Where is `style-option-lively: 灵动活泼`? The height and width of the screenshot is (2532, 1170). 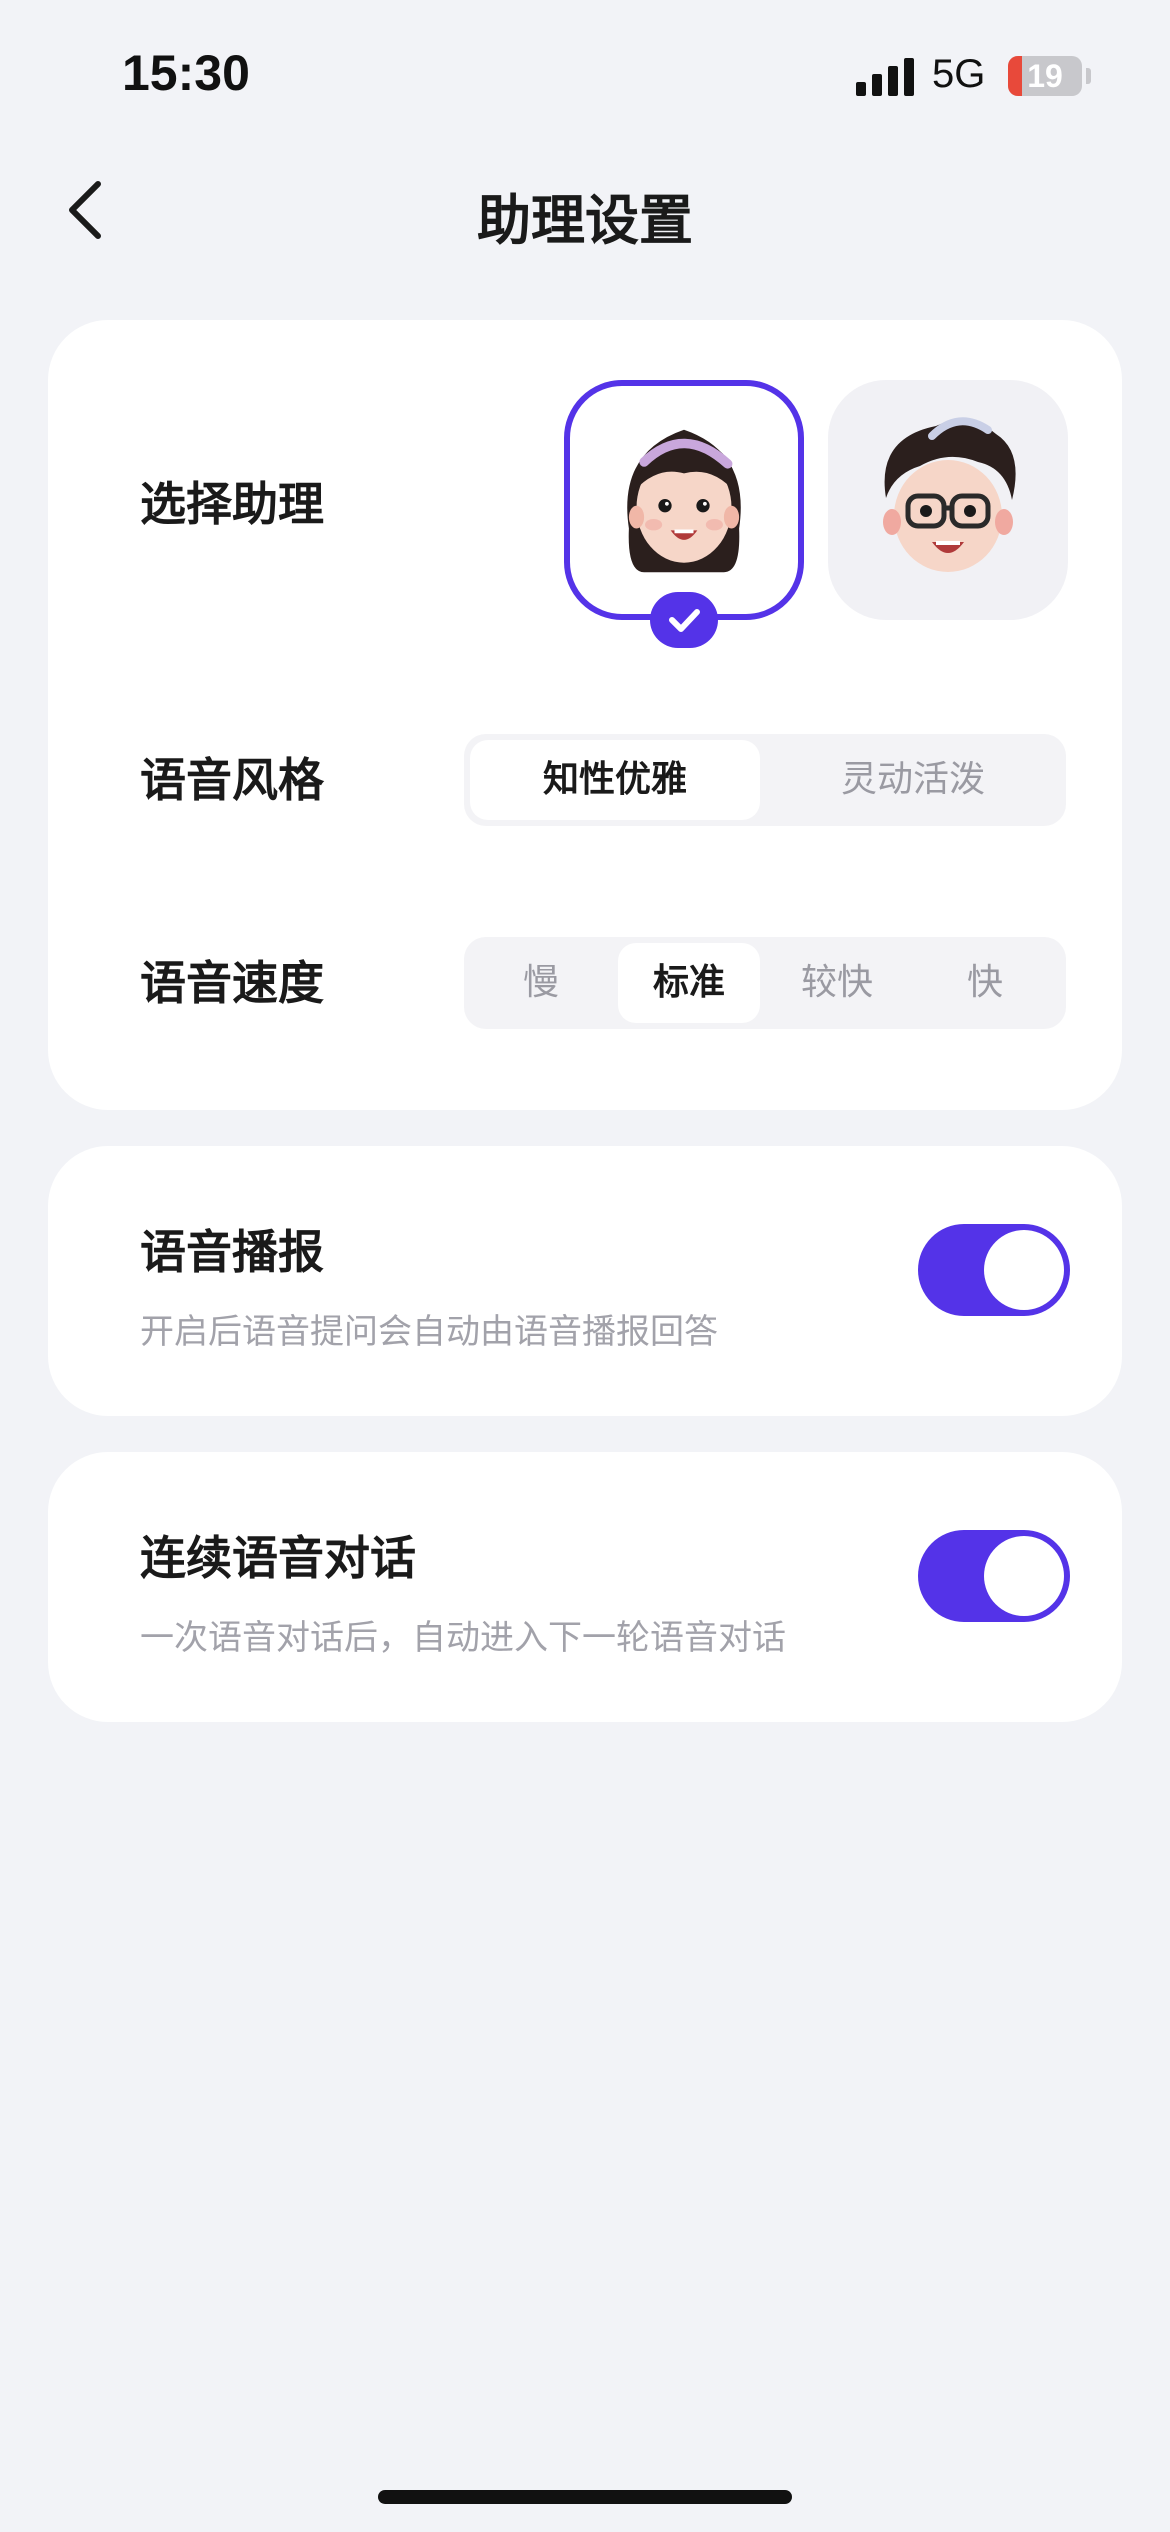
style-option-lively: 灵动活泼 is located at coordinates (913, 780).